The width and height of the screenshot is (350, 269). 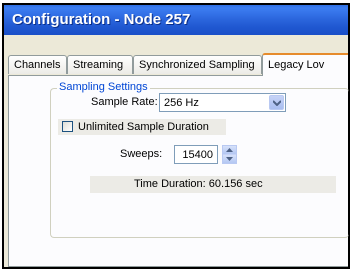 What do you see at coordinates (141, 154) in the screenshot?
I see `sweeps-label: Sweeps:` at bounding box center [141, 154].